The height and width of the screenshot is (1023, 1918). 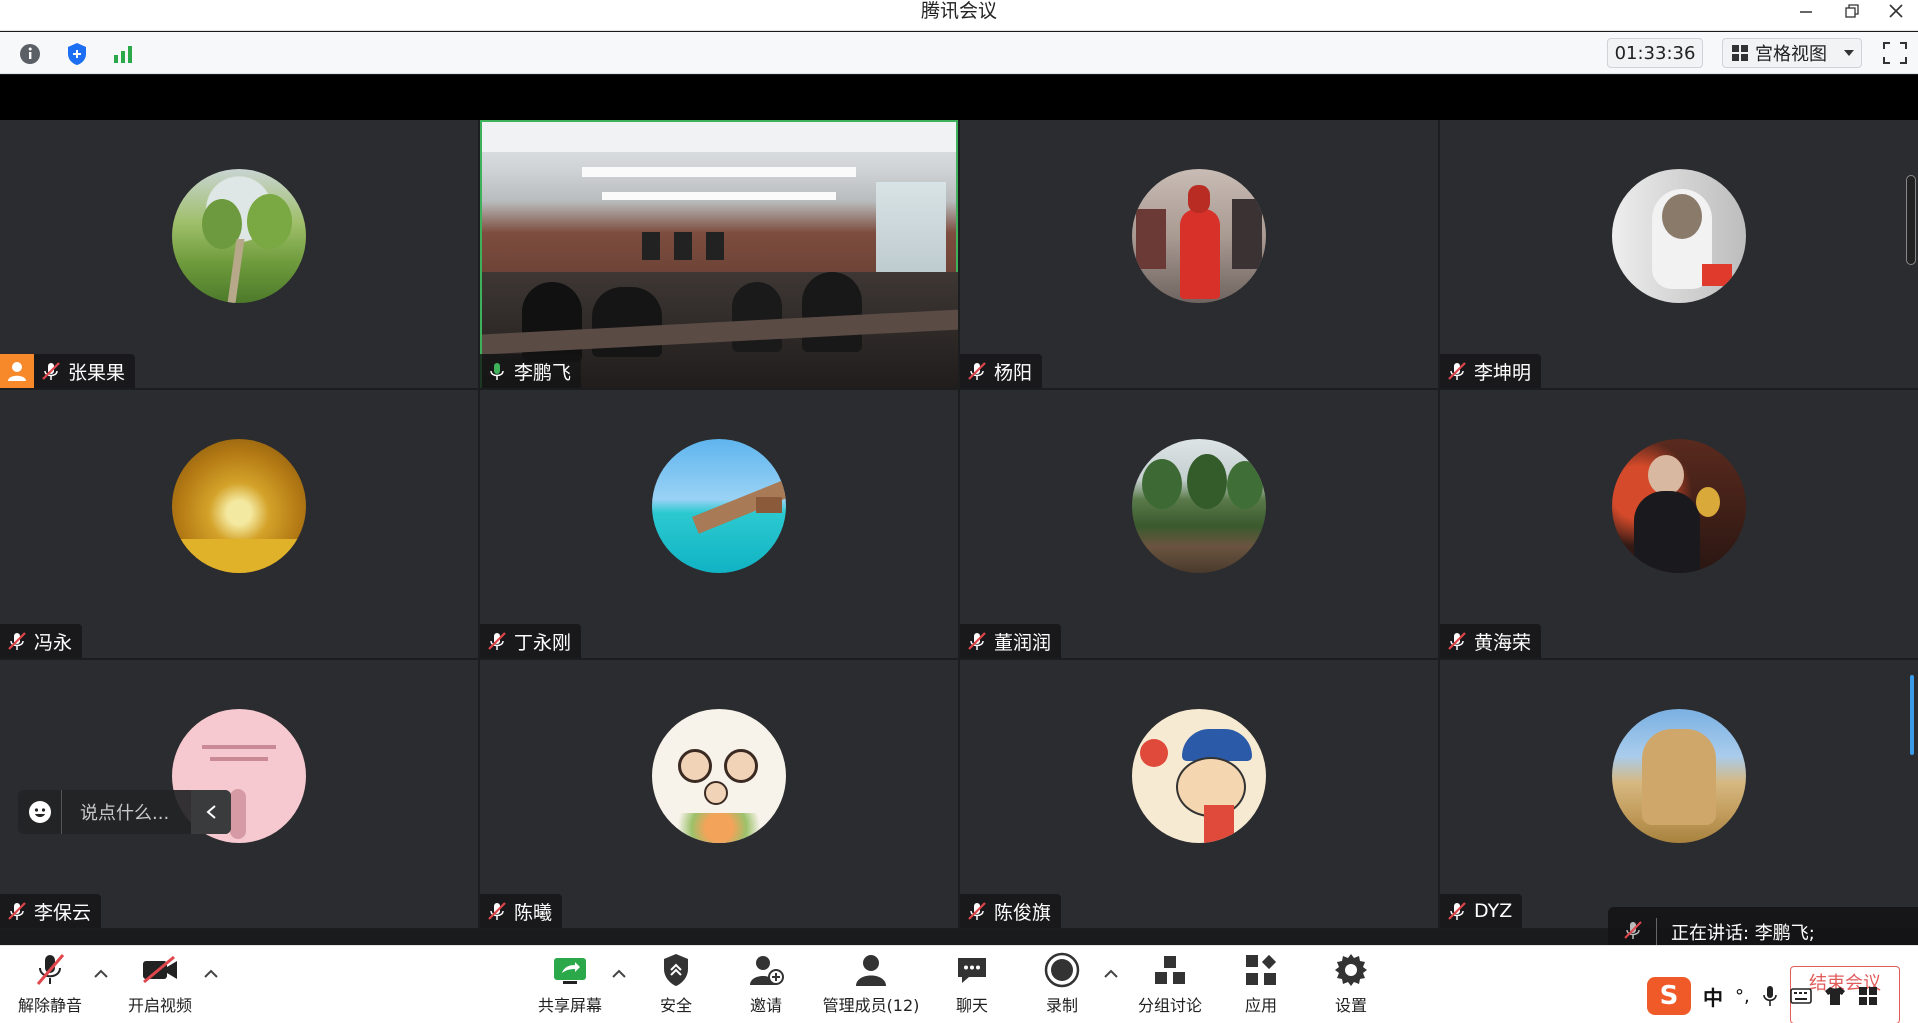 What do you see at coordinates (1351, 985) in the screenshot?
I see `settings-button: 设置` at bounding box center [1351, 985].